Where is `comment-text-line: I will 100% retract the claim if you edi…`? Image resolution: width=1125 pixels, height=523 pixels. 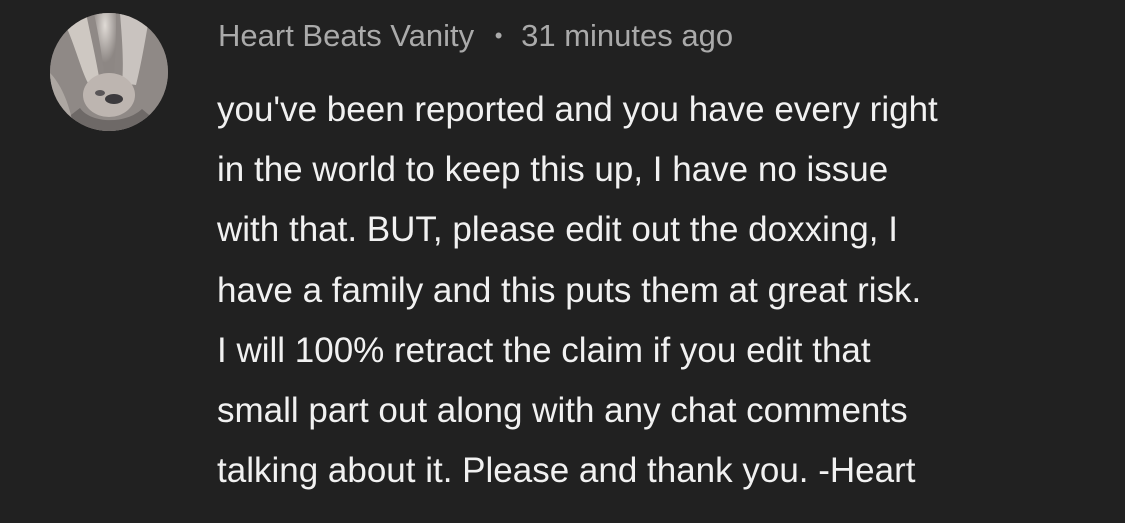 comment-text-line: I will 100% retract the claim if you edi… is located at coordinates (544, 350).